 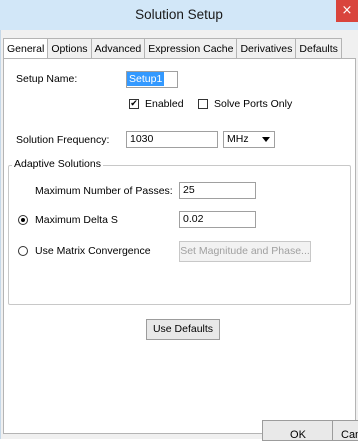 What do you see at coordinates (203, 104) in the screenshot?
I see `solve-ports-only-checkbox` at bounding box center [203, 104].